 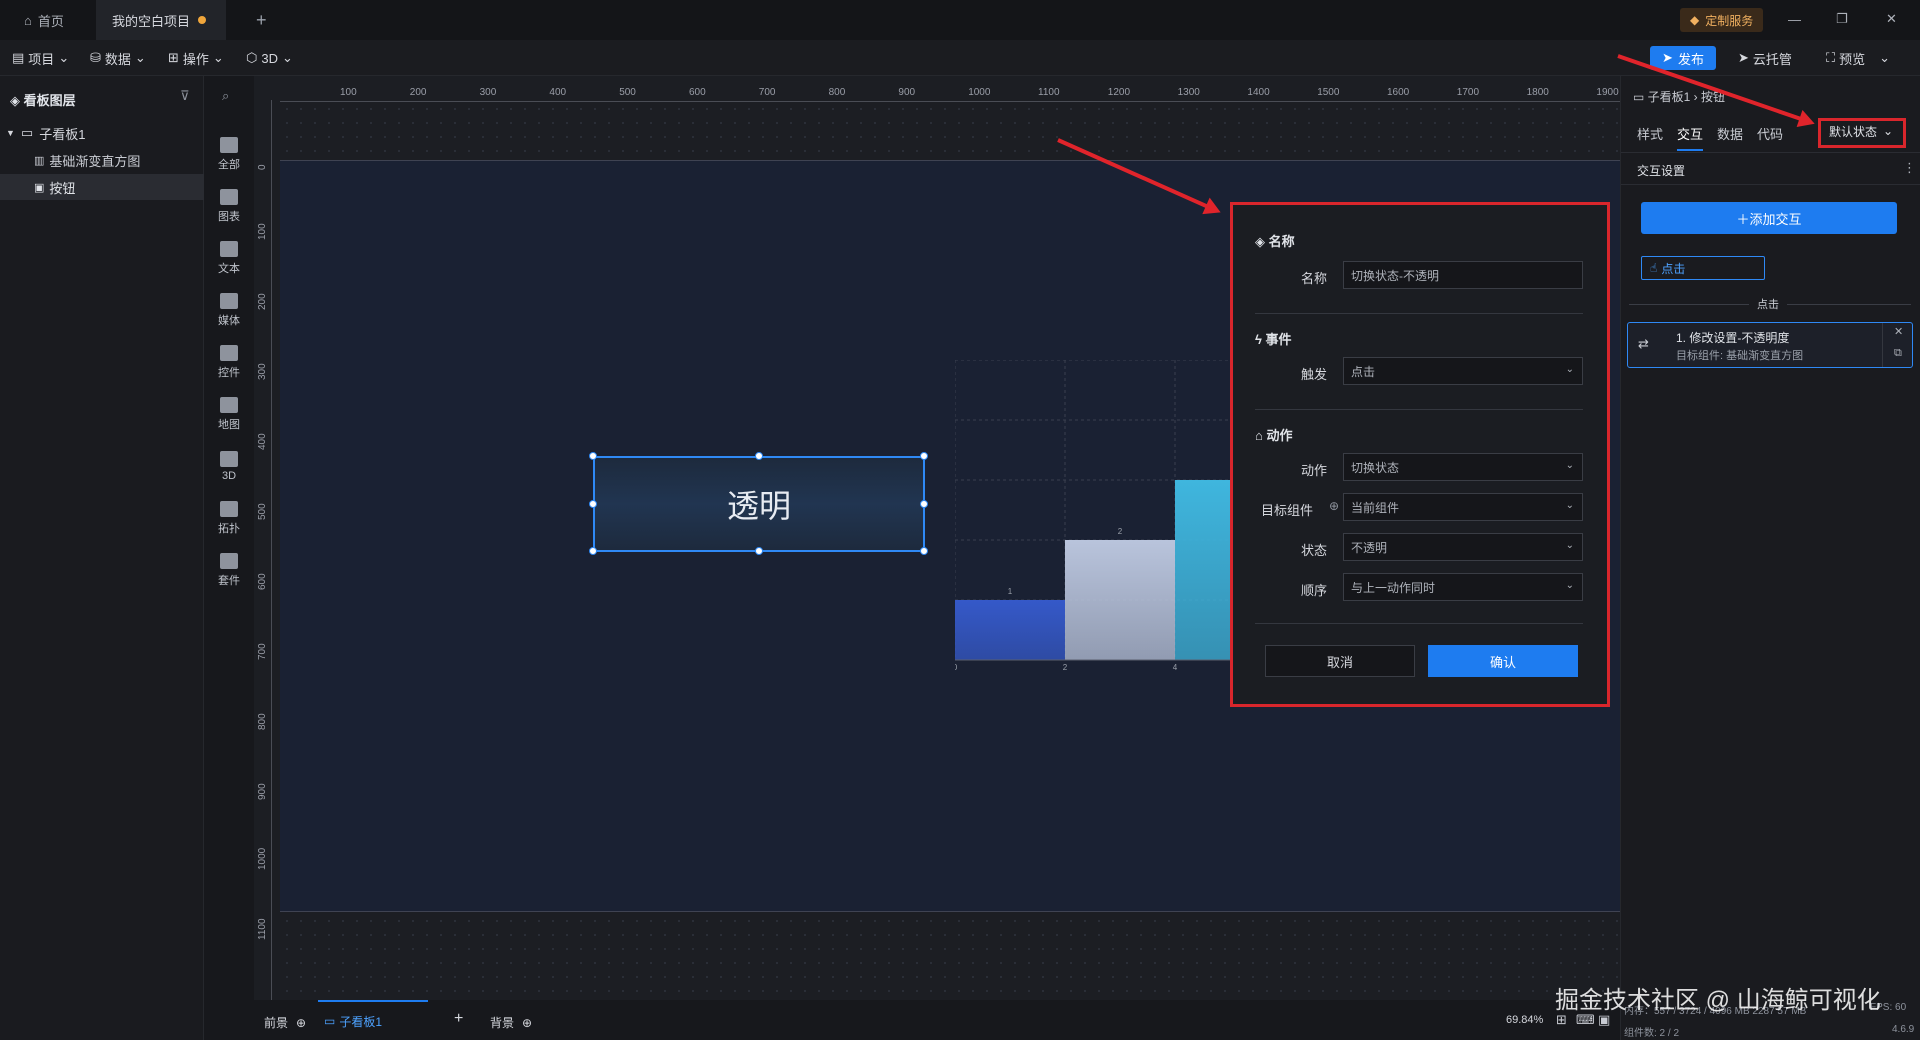 What do you see at coordinates (105, 133) in the screenshot?
I see `layer-board: ▼ ▭ 子看板1` at bounding box center [105, 133].